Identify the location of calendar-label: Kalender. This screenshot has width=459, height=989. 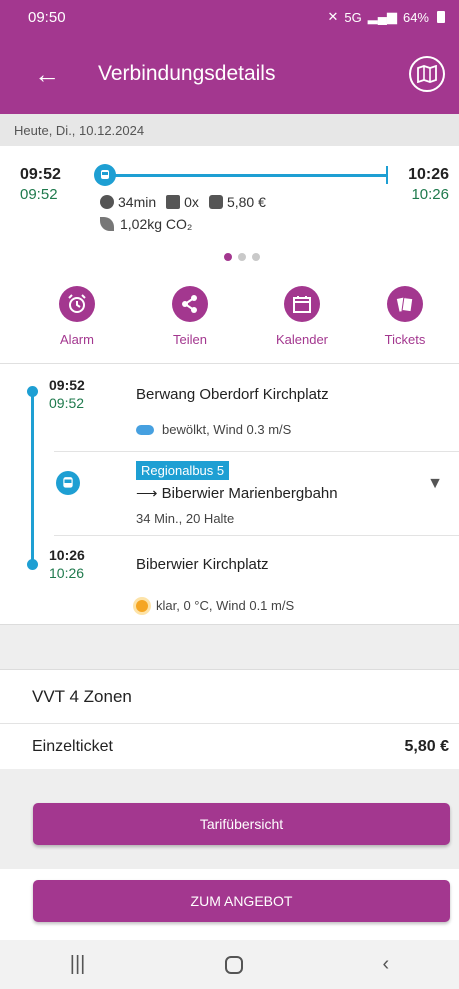
(302, 339).